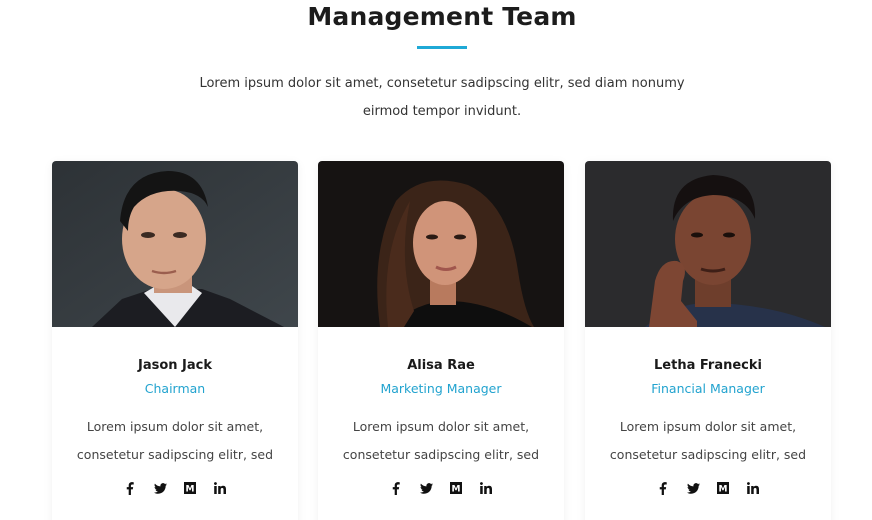 The width and height of the screenshot is (872, 520). I want to click on member-name: Letha Franecki, so click(708, 365).